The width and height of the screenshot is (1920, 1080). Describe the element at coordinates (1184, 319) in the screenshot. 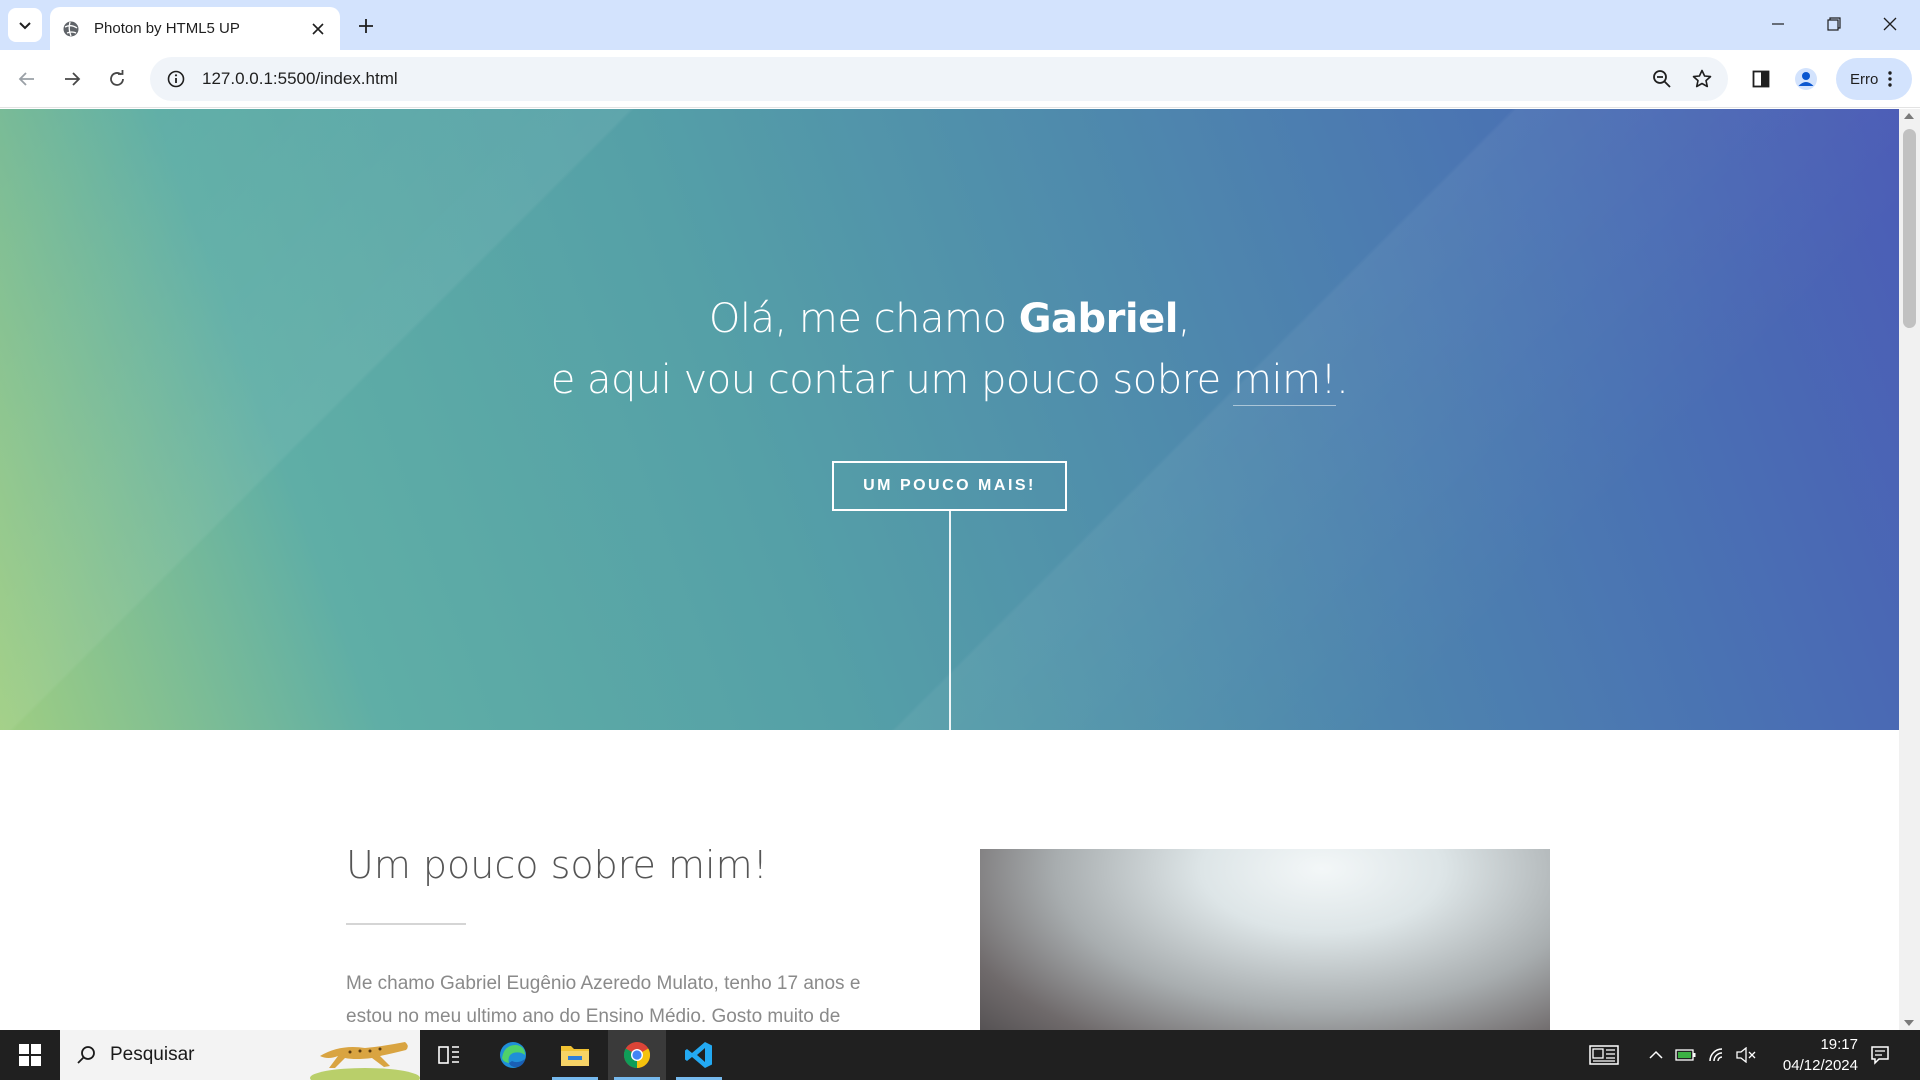

I see `hero-line1-suffix: ,` at that location.